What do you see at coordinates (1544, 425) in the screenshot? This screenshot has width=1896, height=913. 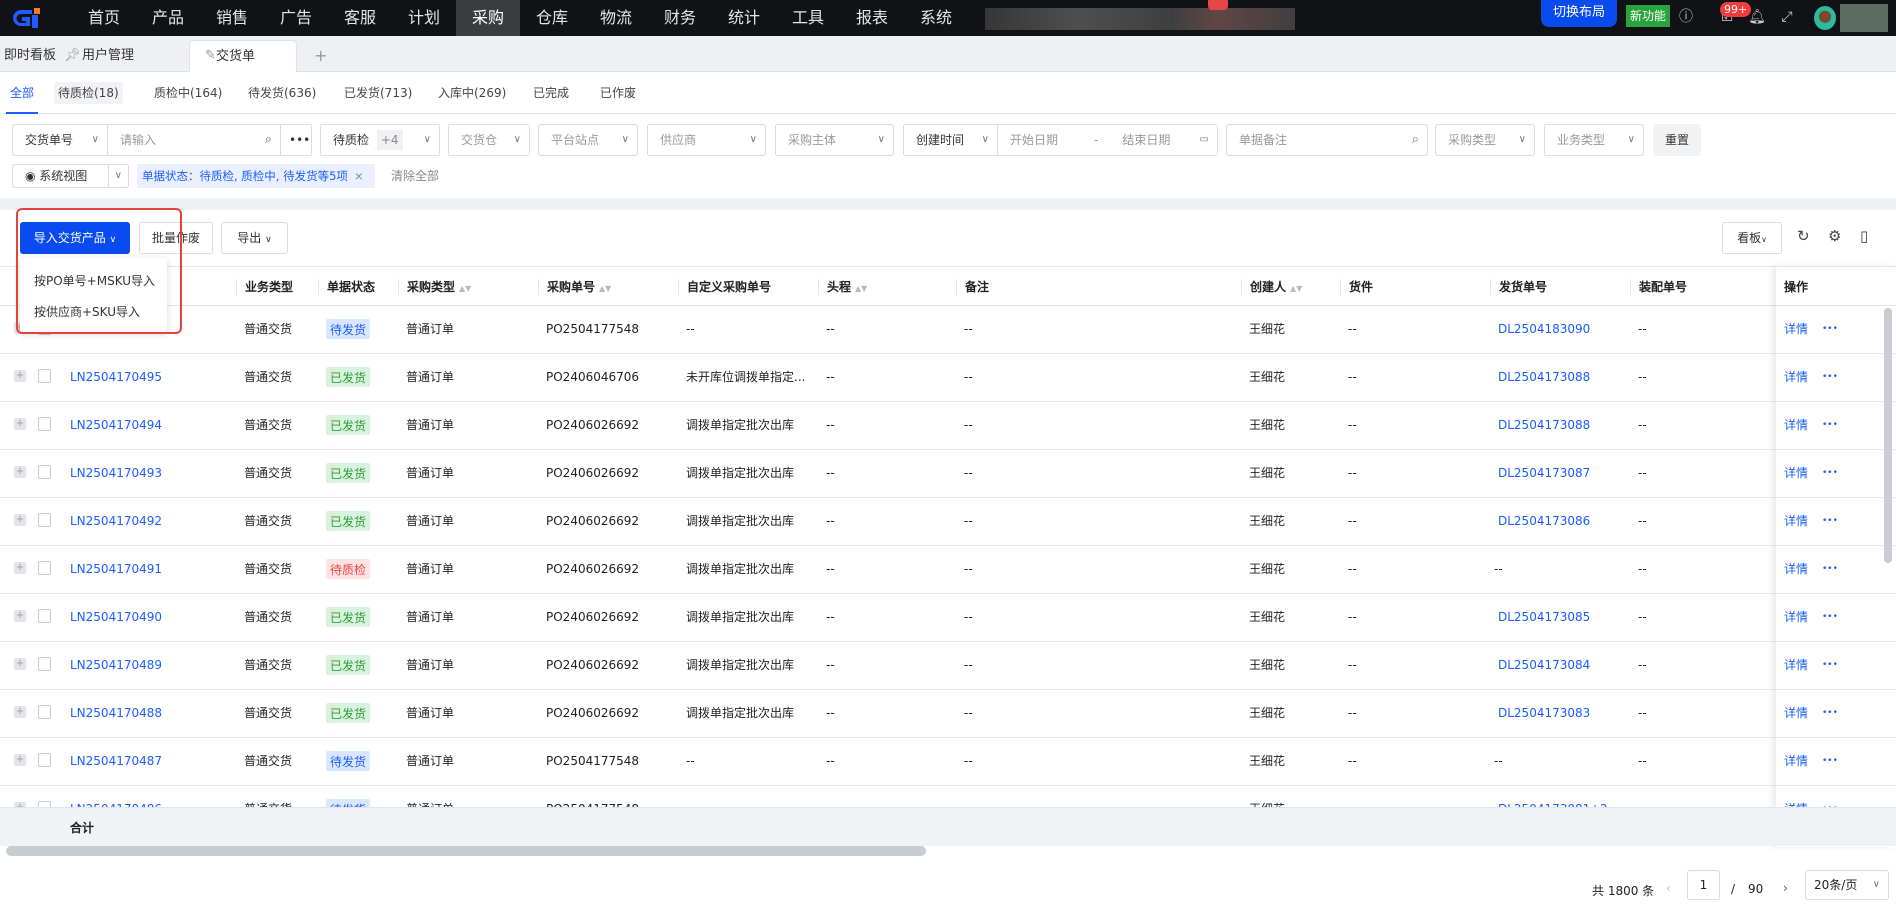 I see `shipping-no-link: DL2504173088` at bounding box center [1544, 425].